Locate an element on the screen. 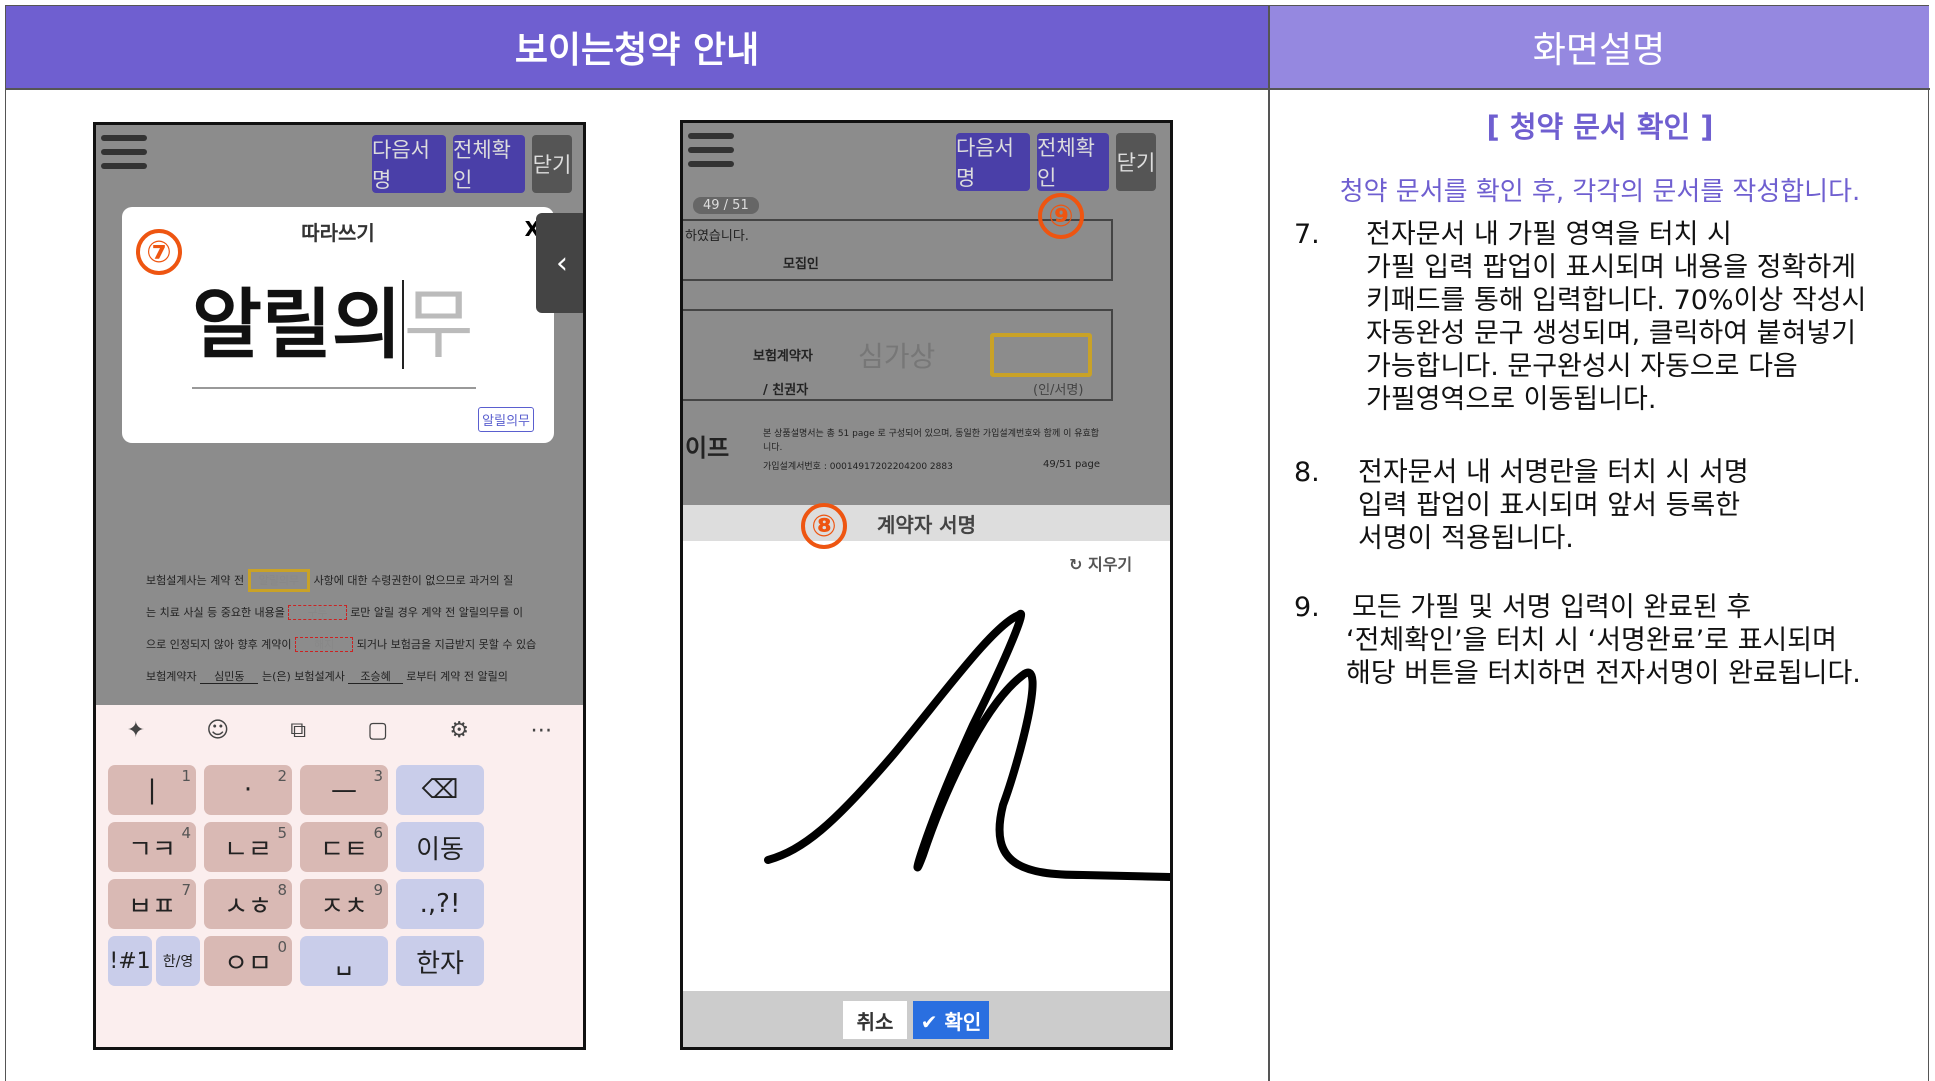 Image resolution: width=1935 pixels, height=1081 pixels. description-title: [ 청약 문서 확인 ] is located at coordinates (1600, 127).